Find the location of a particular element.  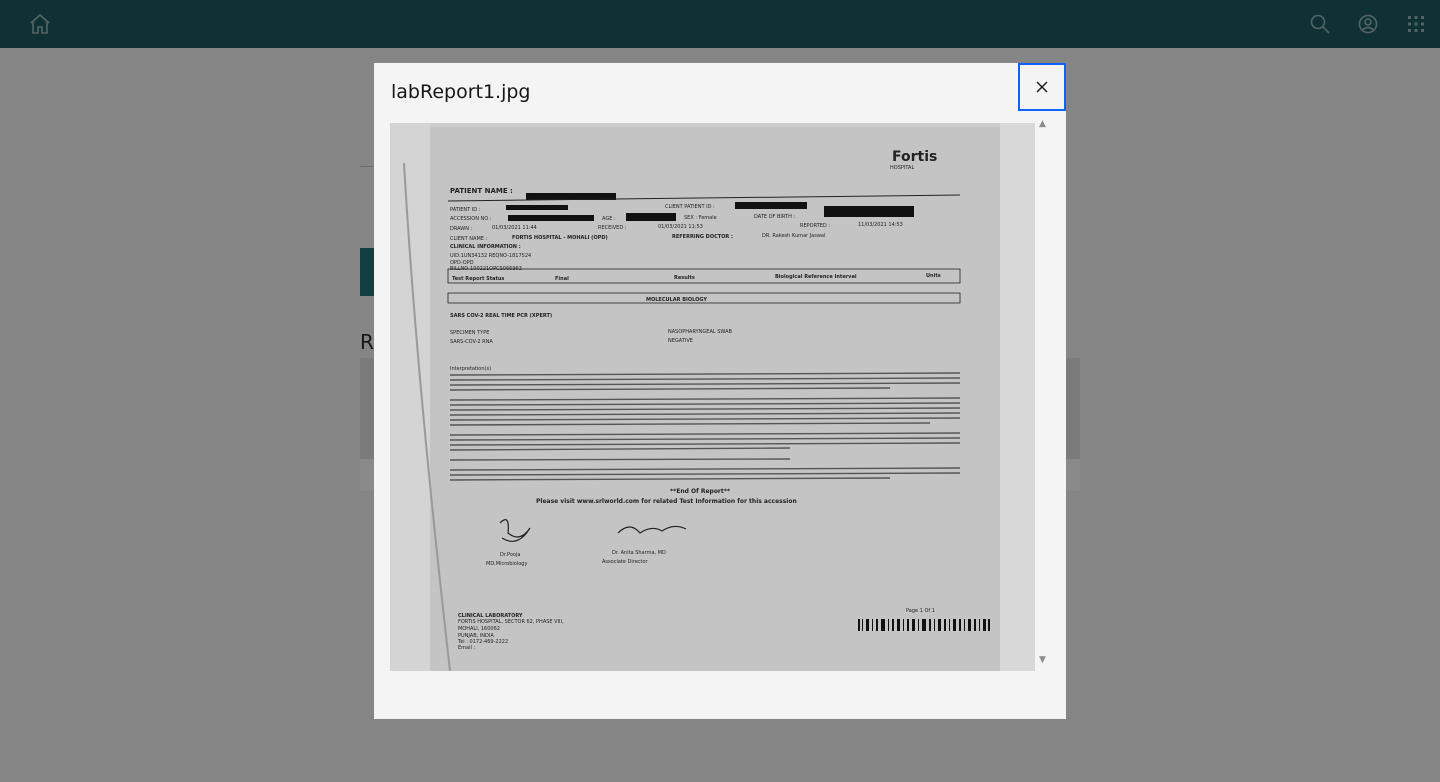

report-text: Associate Director is located at coordinates (625, 562).